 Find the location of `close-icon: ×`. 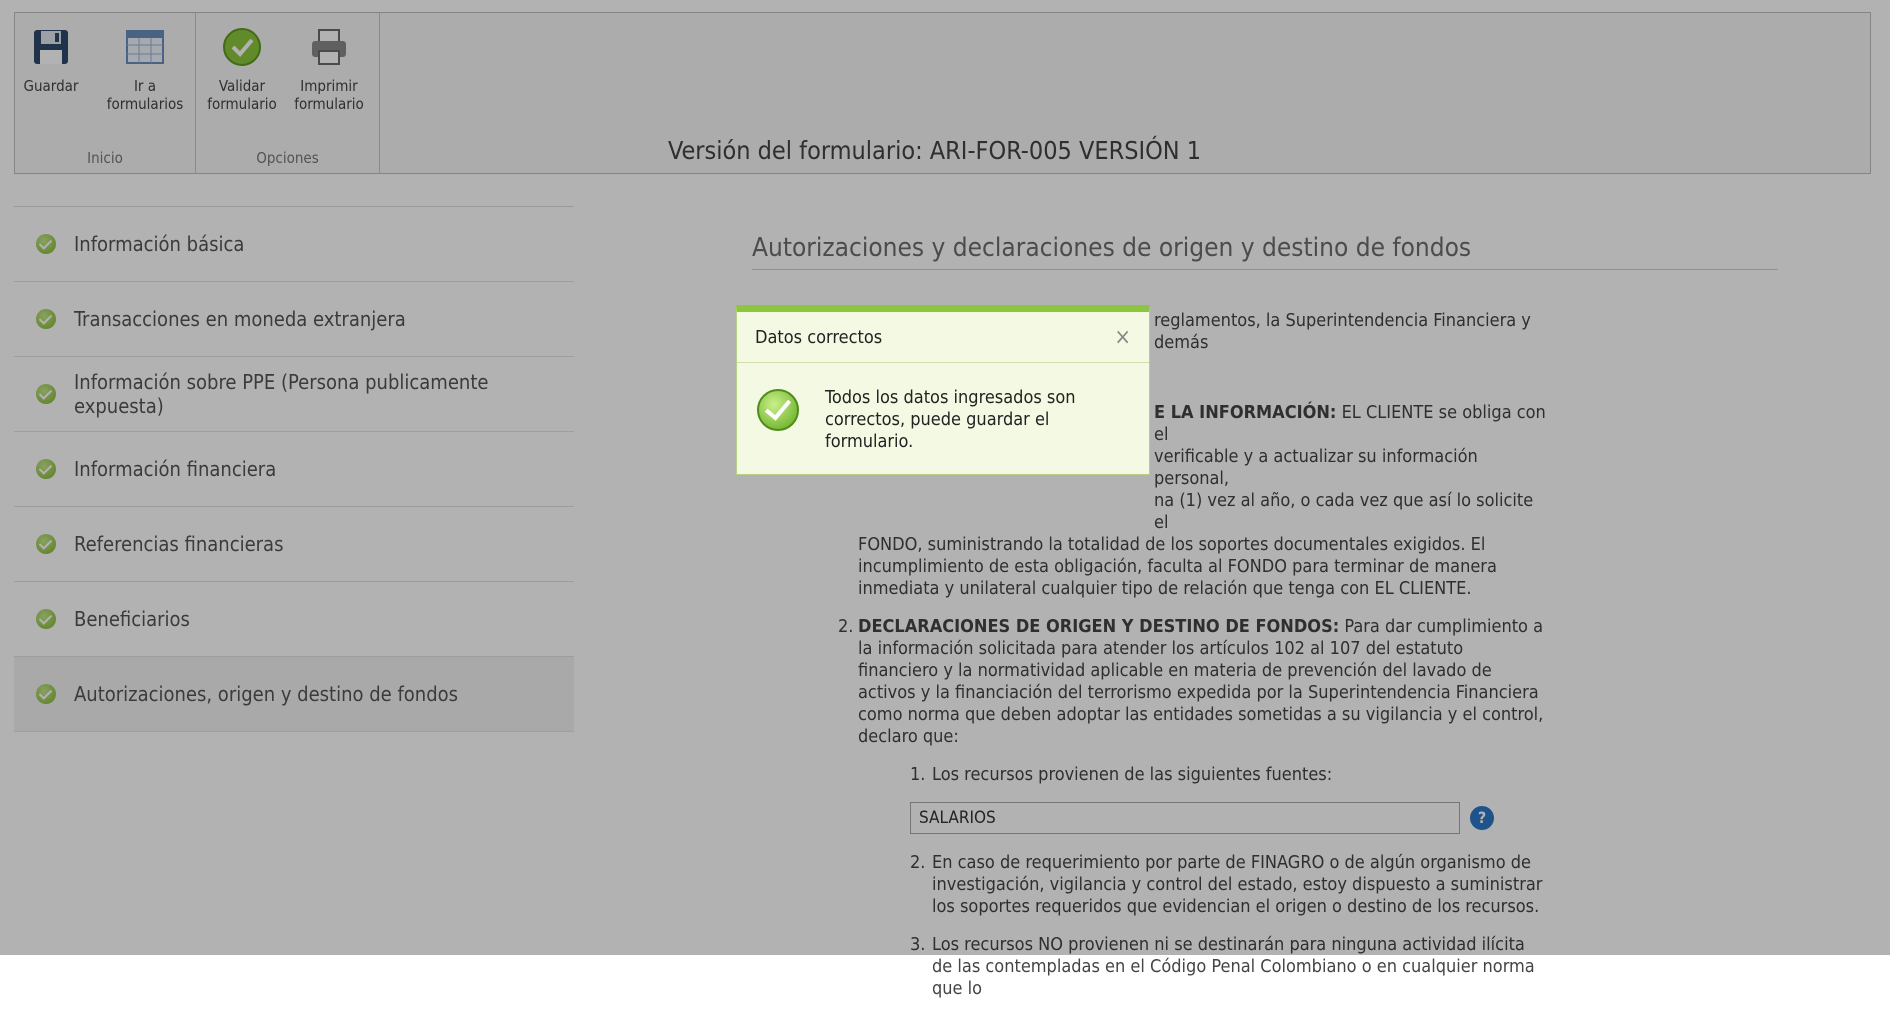

close-icon: × is located at coordinates (1122, 337).